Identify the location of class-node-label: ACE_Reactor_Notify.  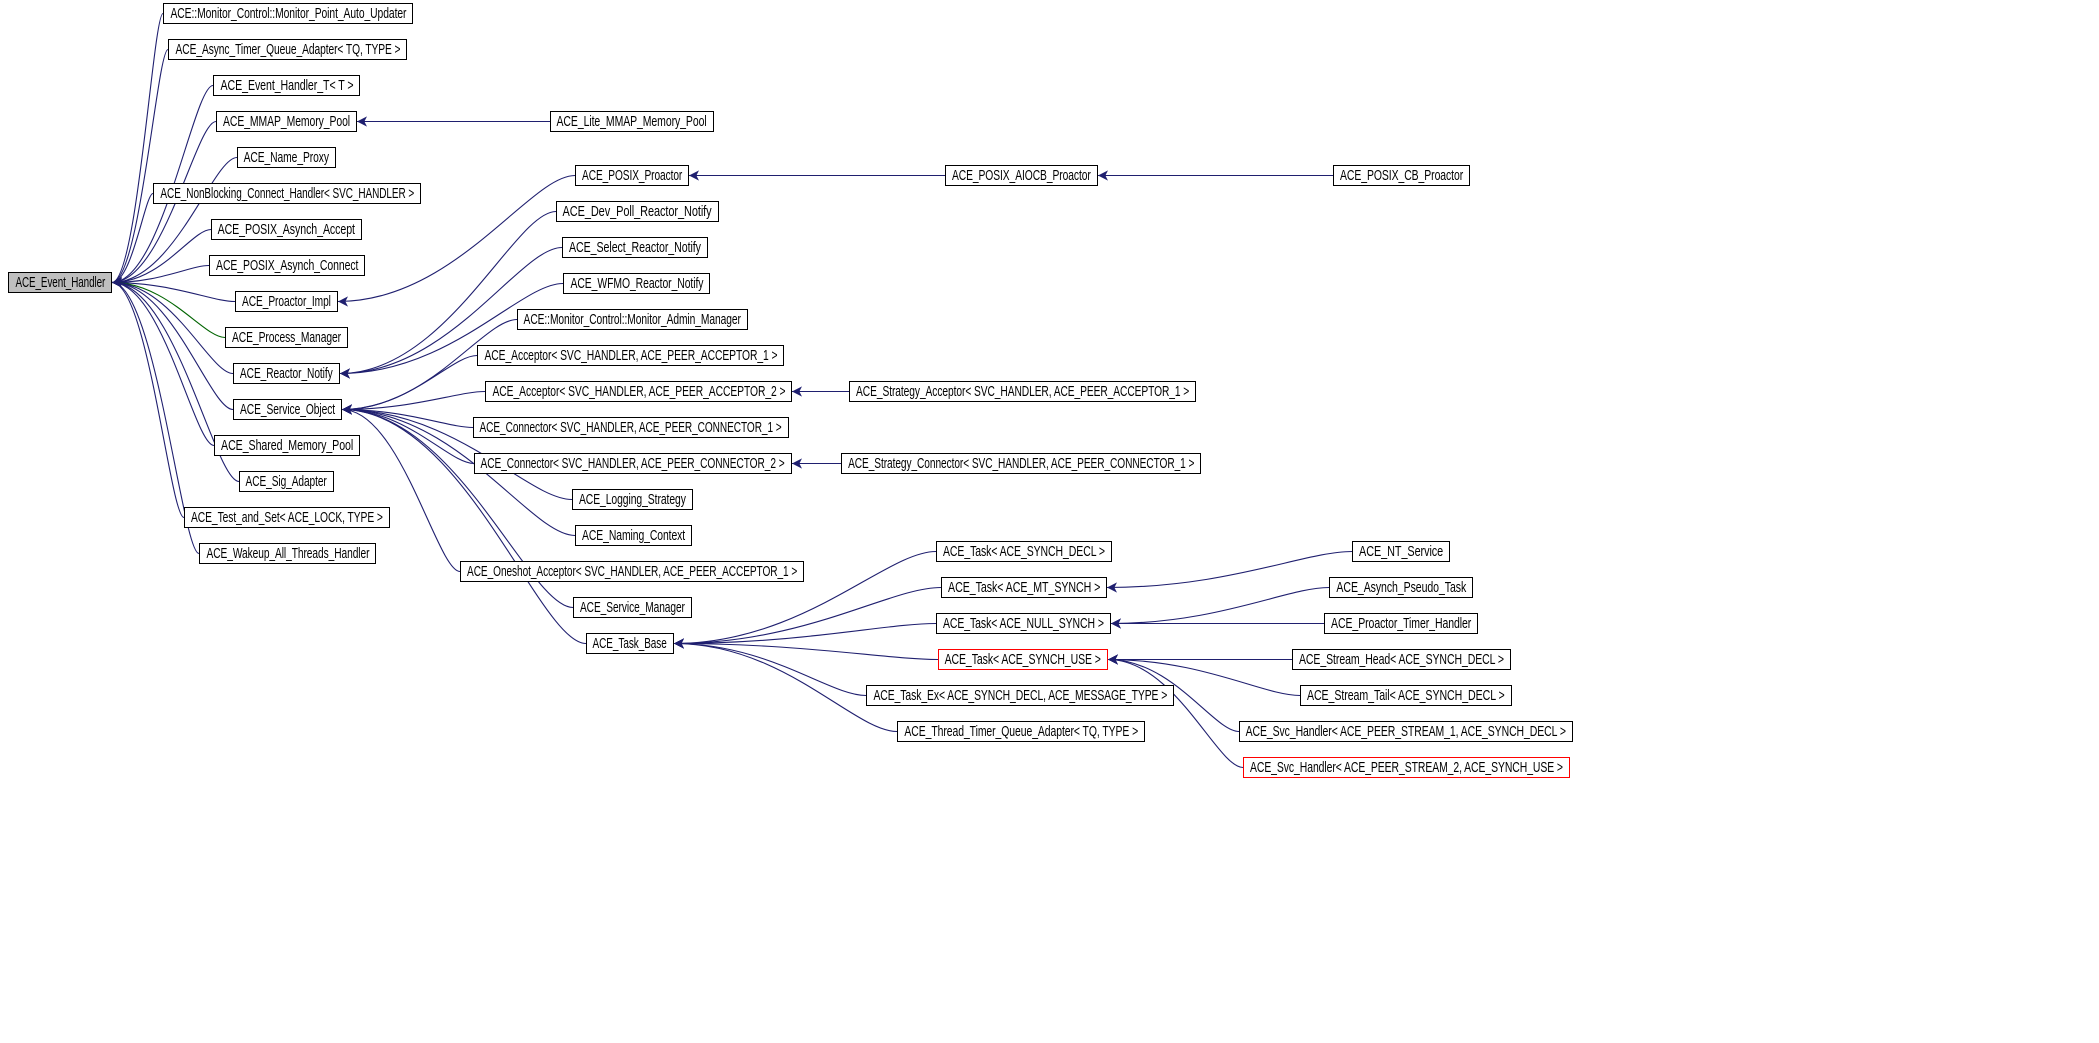
(286, 373).